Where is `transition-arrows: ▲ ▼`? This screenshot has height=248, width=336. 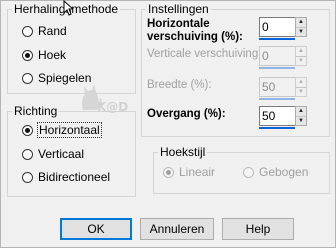 transition-arrows: ▲ ▼ is located at coordinates (301, 116).